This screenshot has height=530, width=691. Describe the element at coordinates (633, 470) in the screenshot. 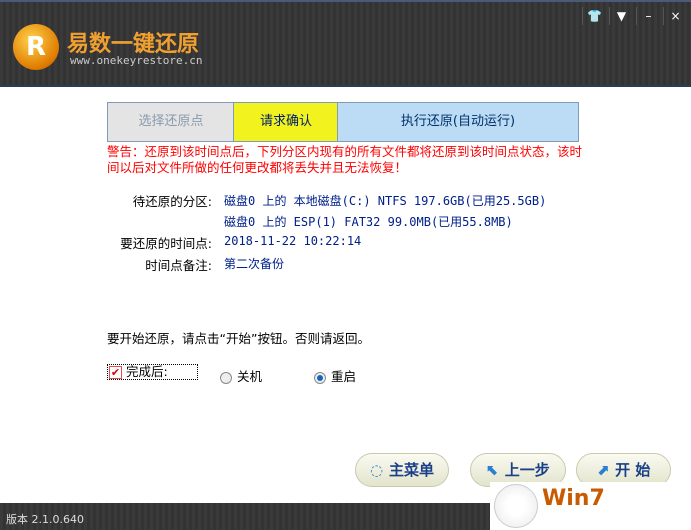

I see `button-label: 开 始` at that location.